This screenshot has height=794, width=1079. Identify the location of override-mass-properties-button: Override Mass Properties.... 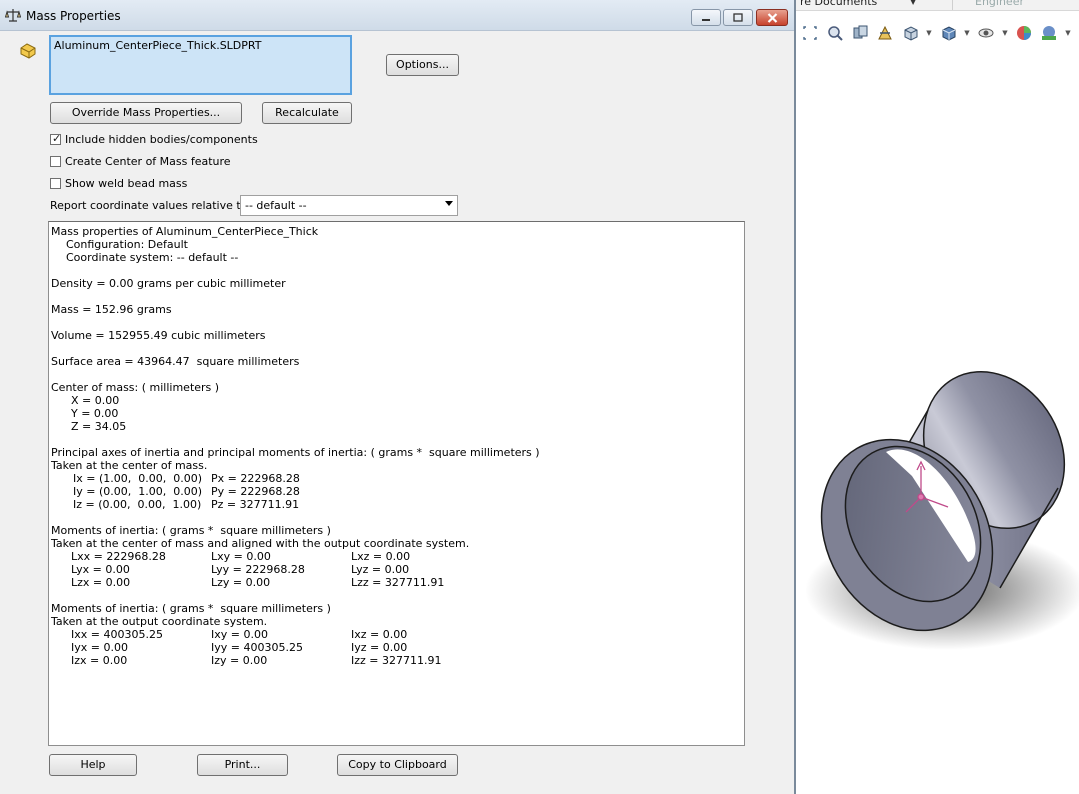
(146, 113).